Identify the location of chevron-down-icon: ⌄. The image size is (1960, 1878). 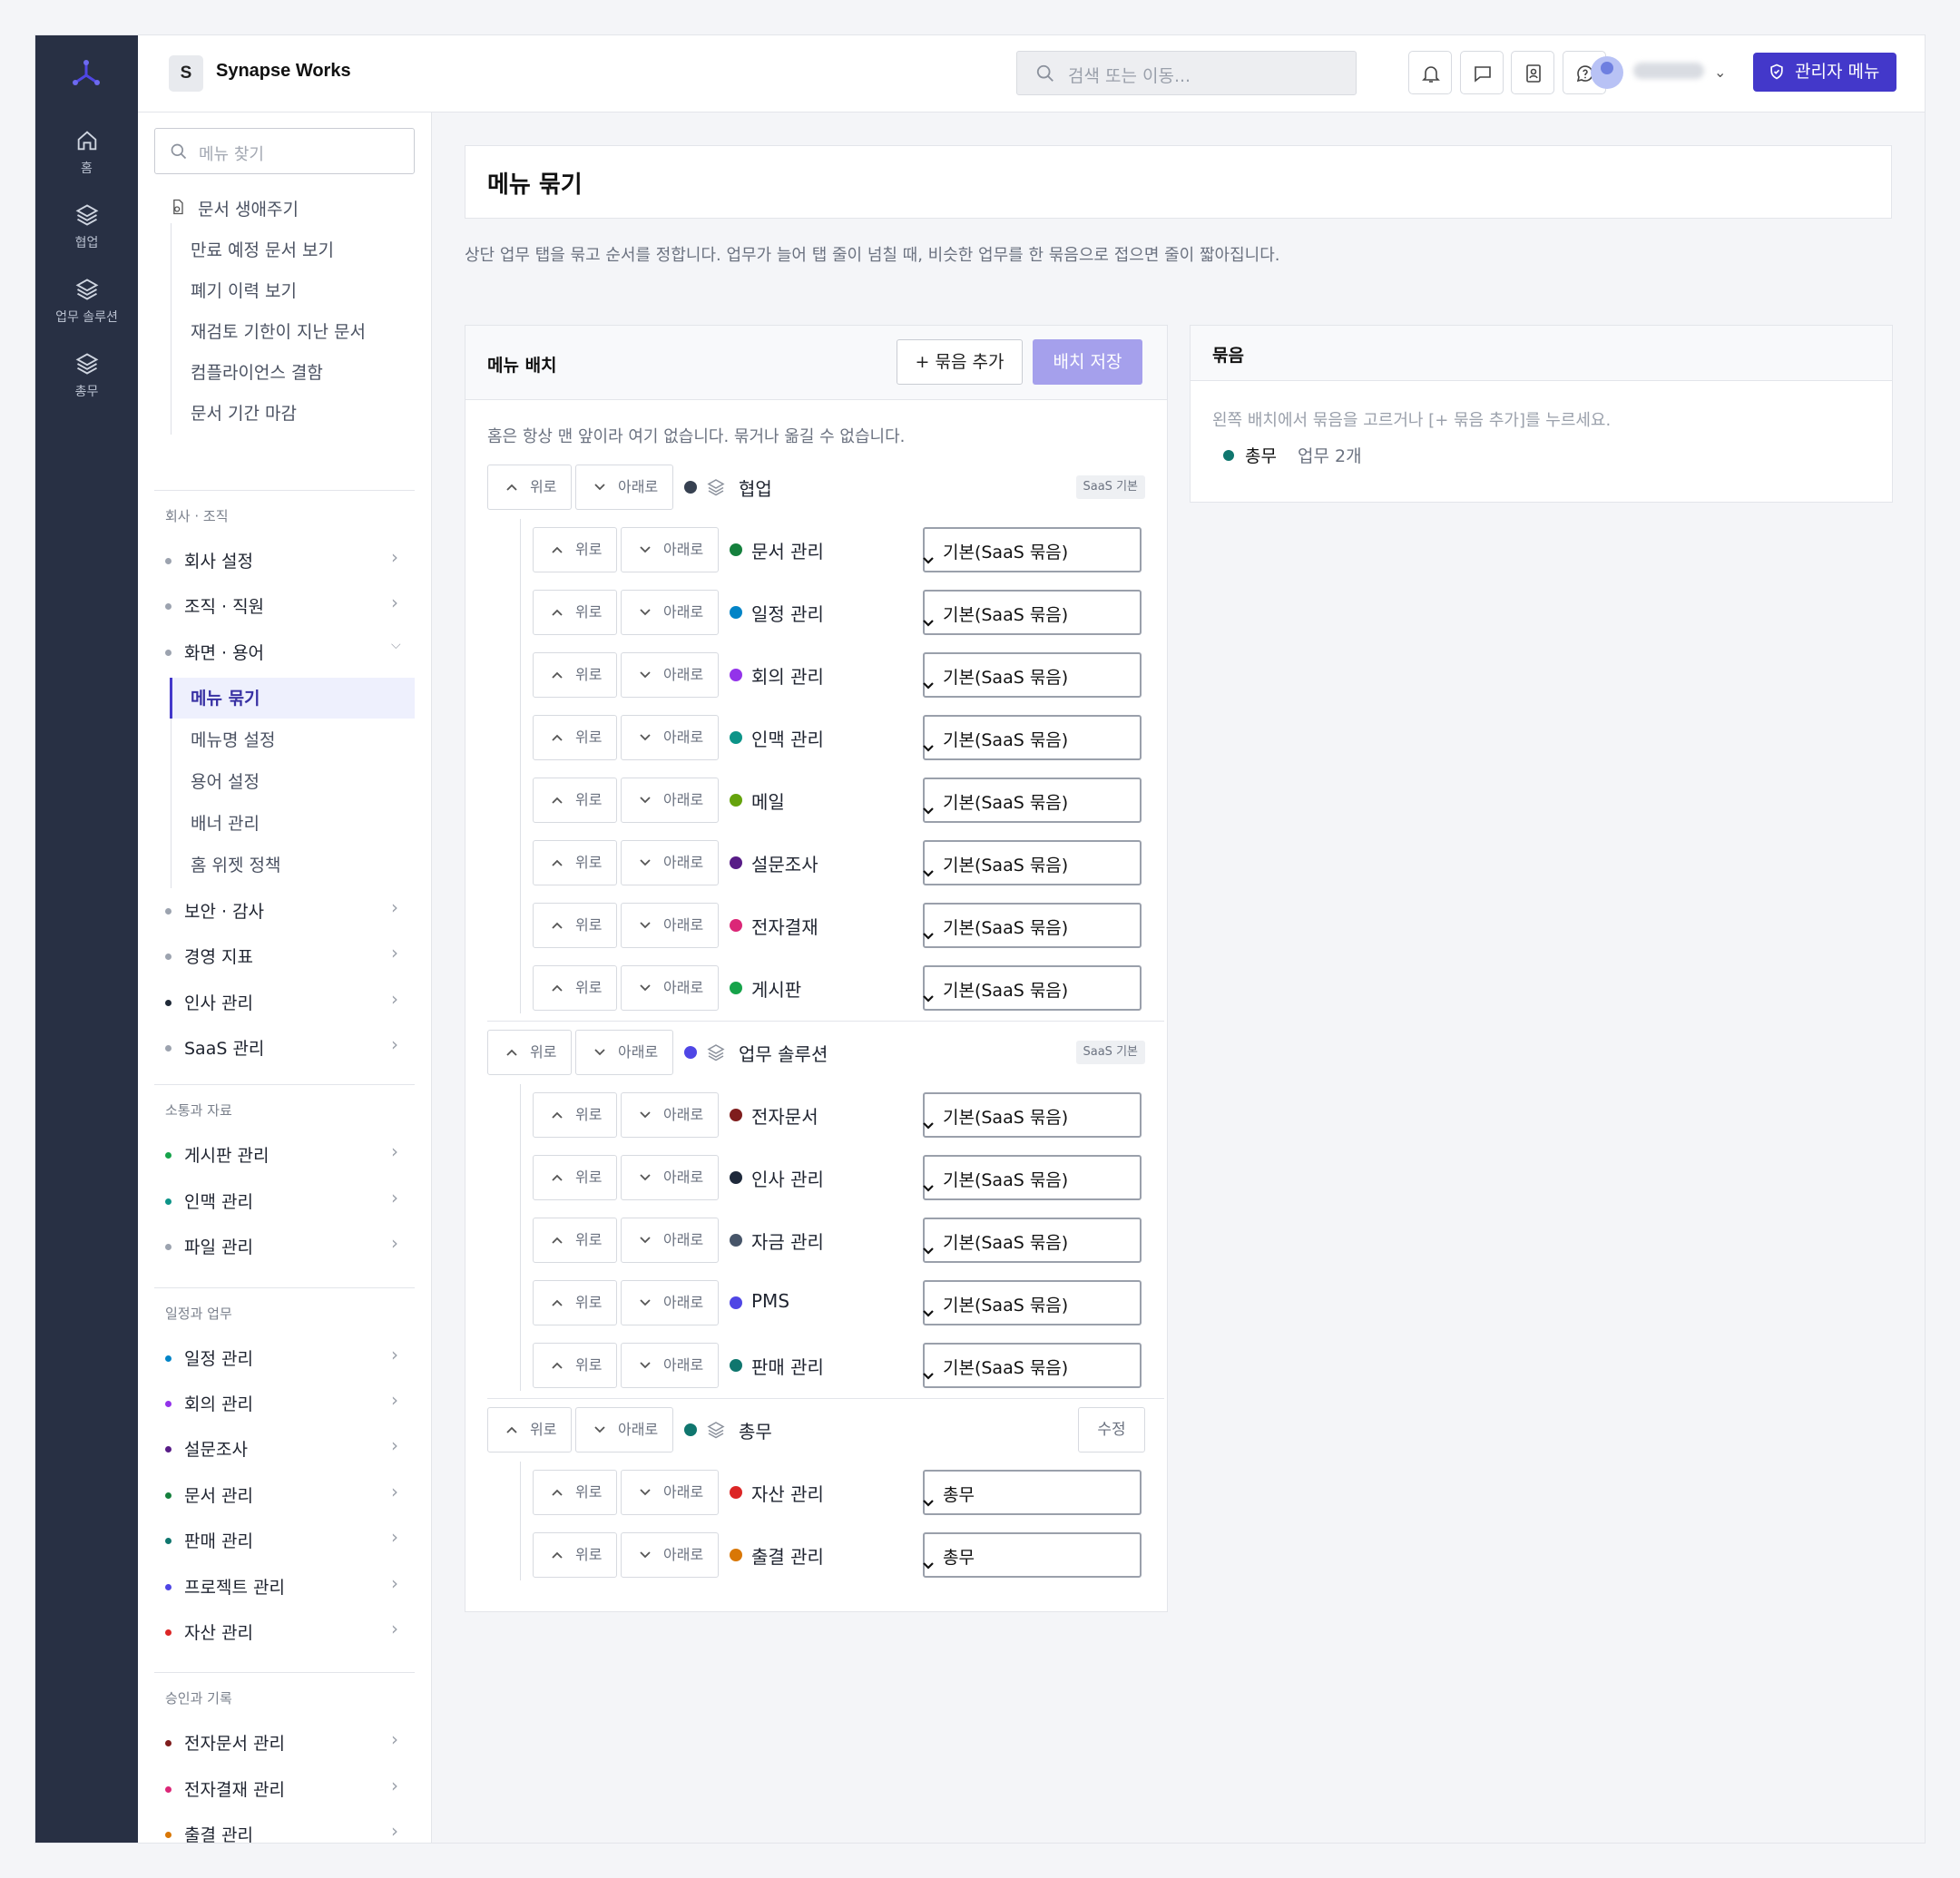
(1720, 72).